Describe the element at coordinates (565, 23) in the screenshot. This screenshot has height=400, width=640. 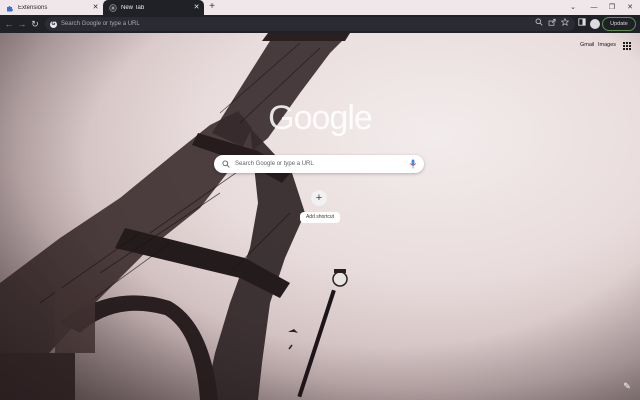
I see `bookmark-star-icon` at that location.